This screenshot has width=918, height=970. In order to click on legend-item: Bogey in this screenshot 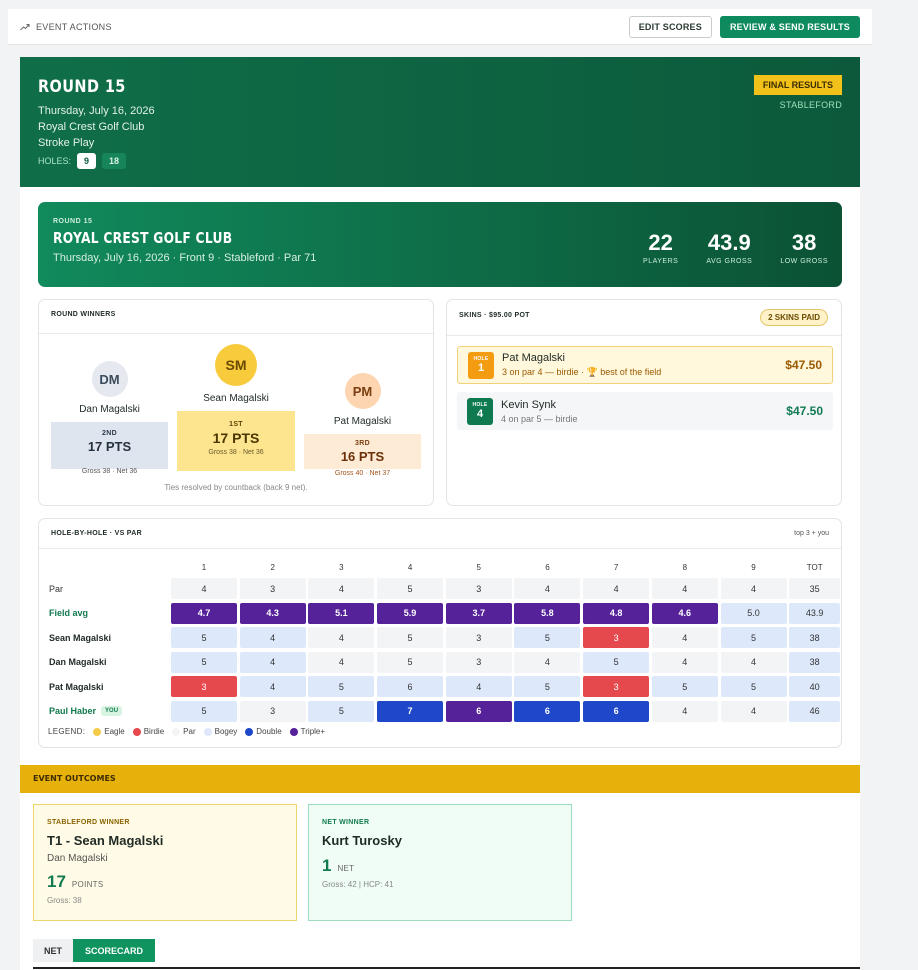, I will do `click(220, 731)`.